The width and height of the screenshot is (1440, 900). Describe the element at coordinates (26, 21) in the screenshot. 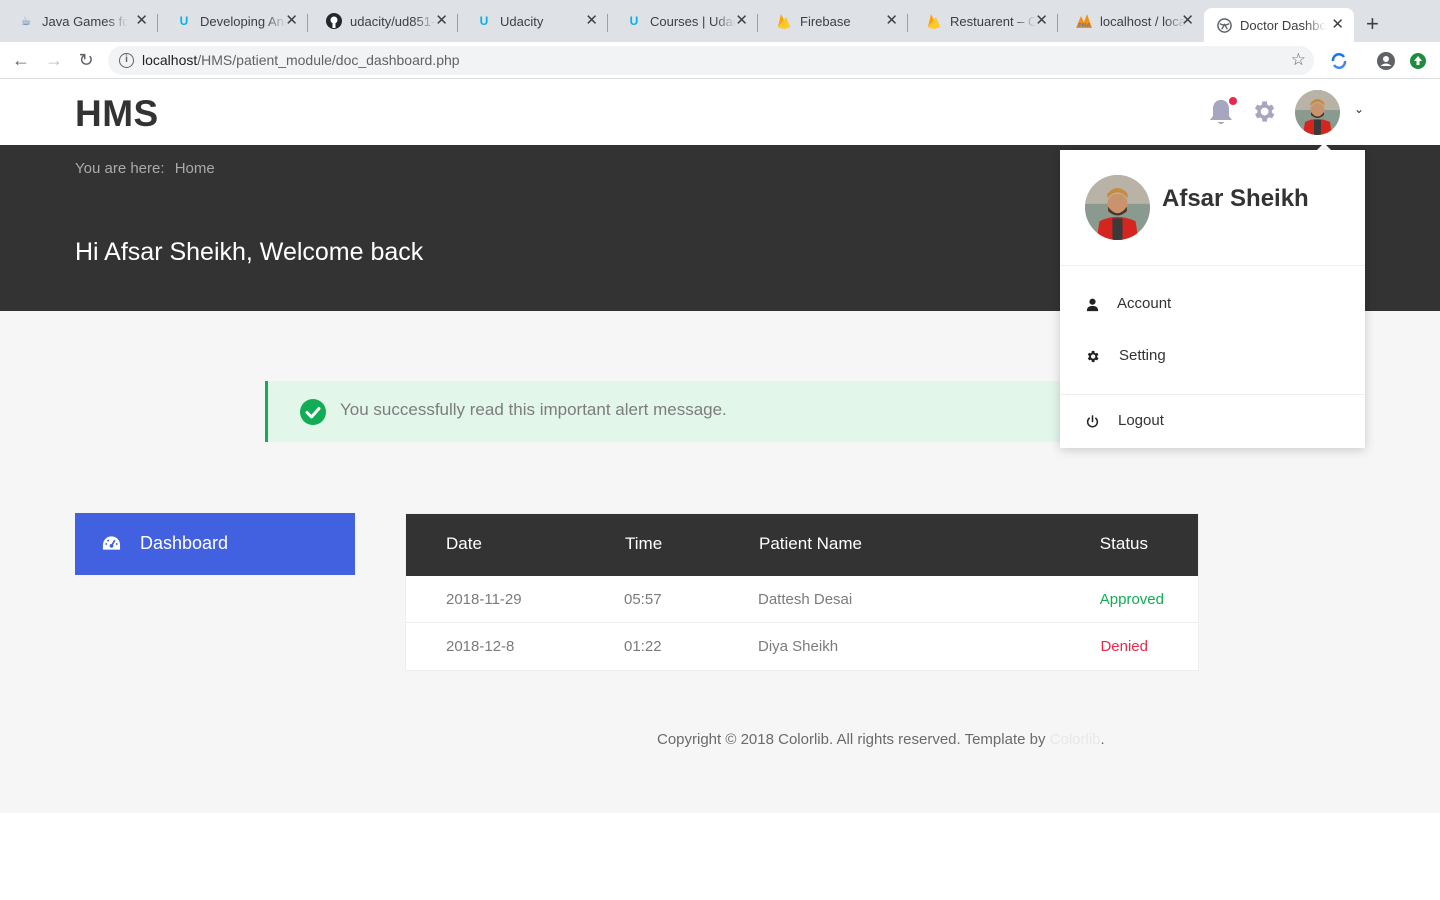

I see `java-icon: ☕` at that location.